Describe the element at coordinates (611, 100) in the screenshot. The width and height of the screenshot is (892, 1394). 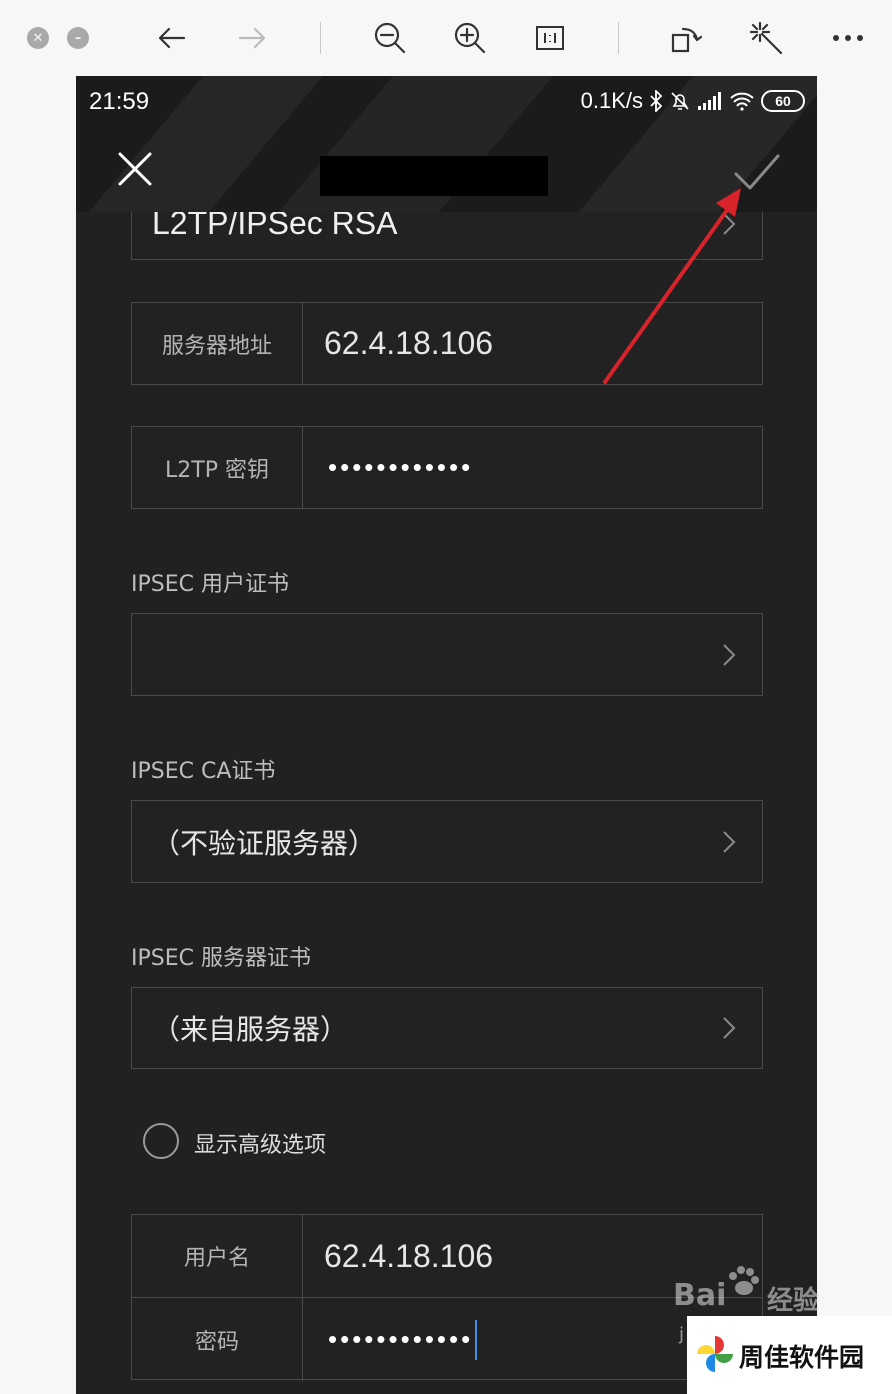
I see `net-speed: 0.1K/s` at that location.